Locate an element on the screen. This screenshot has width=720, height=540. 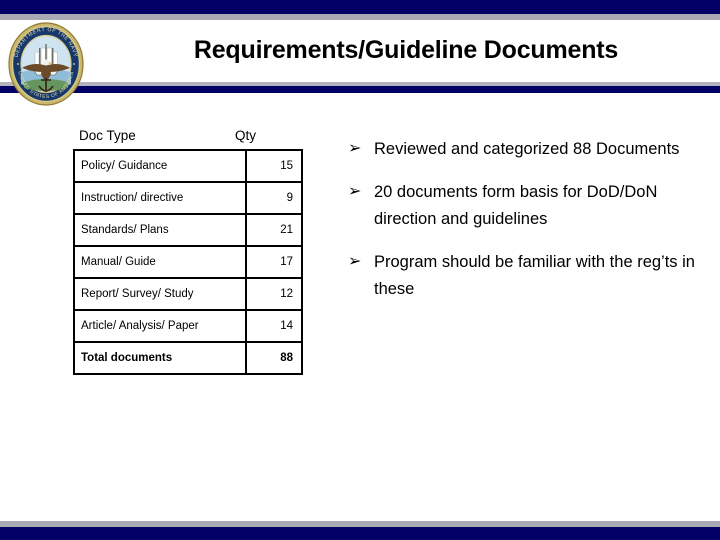
list-item: ➢ Reviewed and categorized 88 Documents is located at coordinates (524, 149).